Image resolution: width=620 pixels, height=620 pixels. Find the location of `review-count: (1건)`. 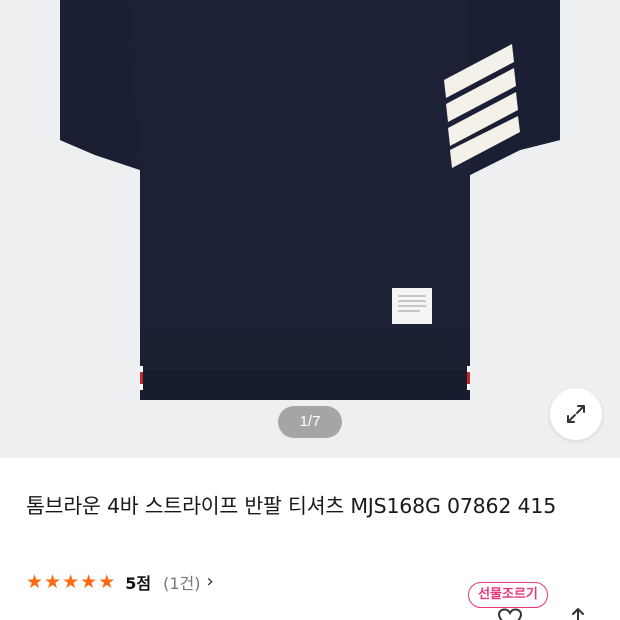

review-count: (1건) is located at coordinates (181, 582).